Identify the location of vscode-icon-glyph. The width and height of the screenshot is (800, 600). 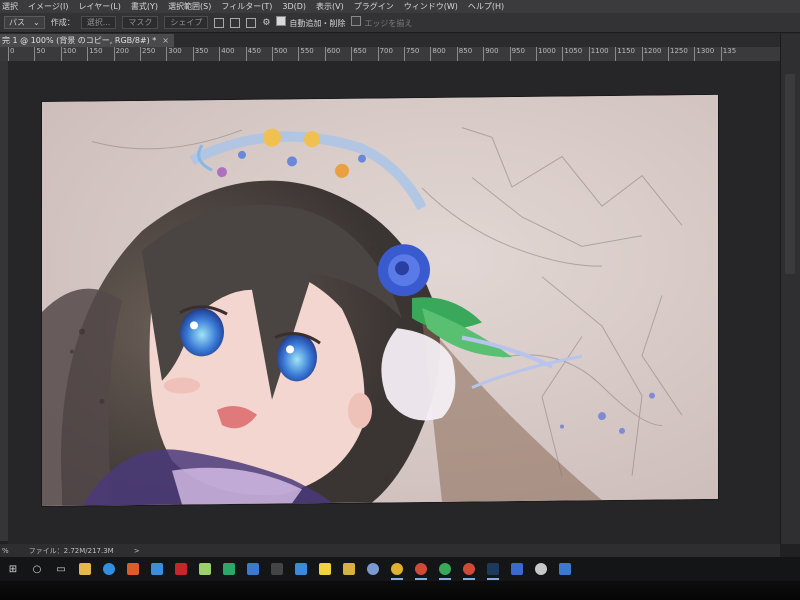
(157, 569).